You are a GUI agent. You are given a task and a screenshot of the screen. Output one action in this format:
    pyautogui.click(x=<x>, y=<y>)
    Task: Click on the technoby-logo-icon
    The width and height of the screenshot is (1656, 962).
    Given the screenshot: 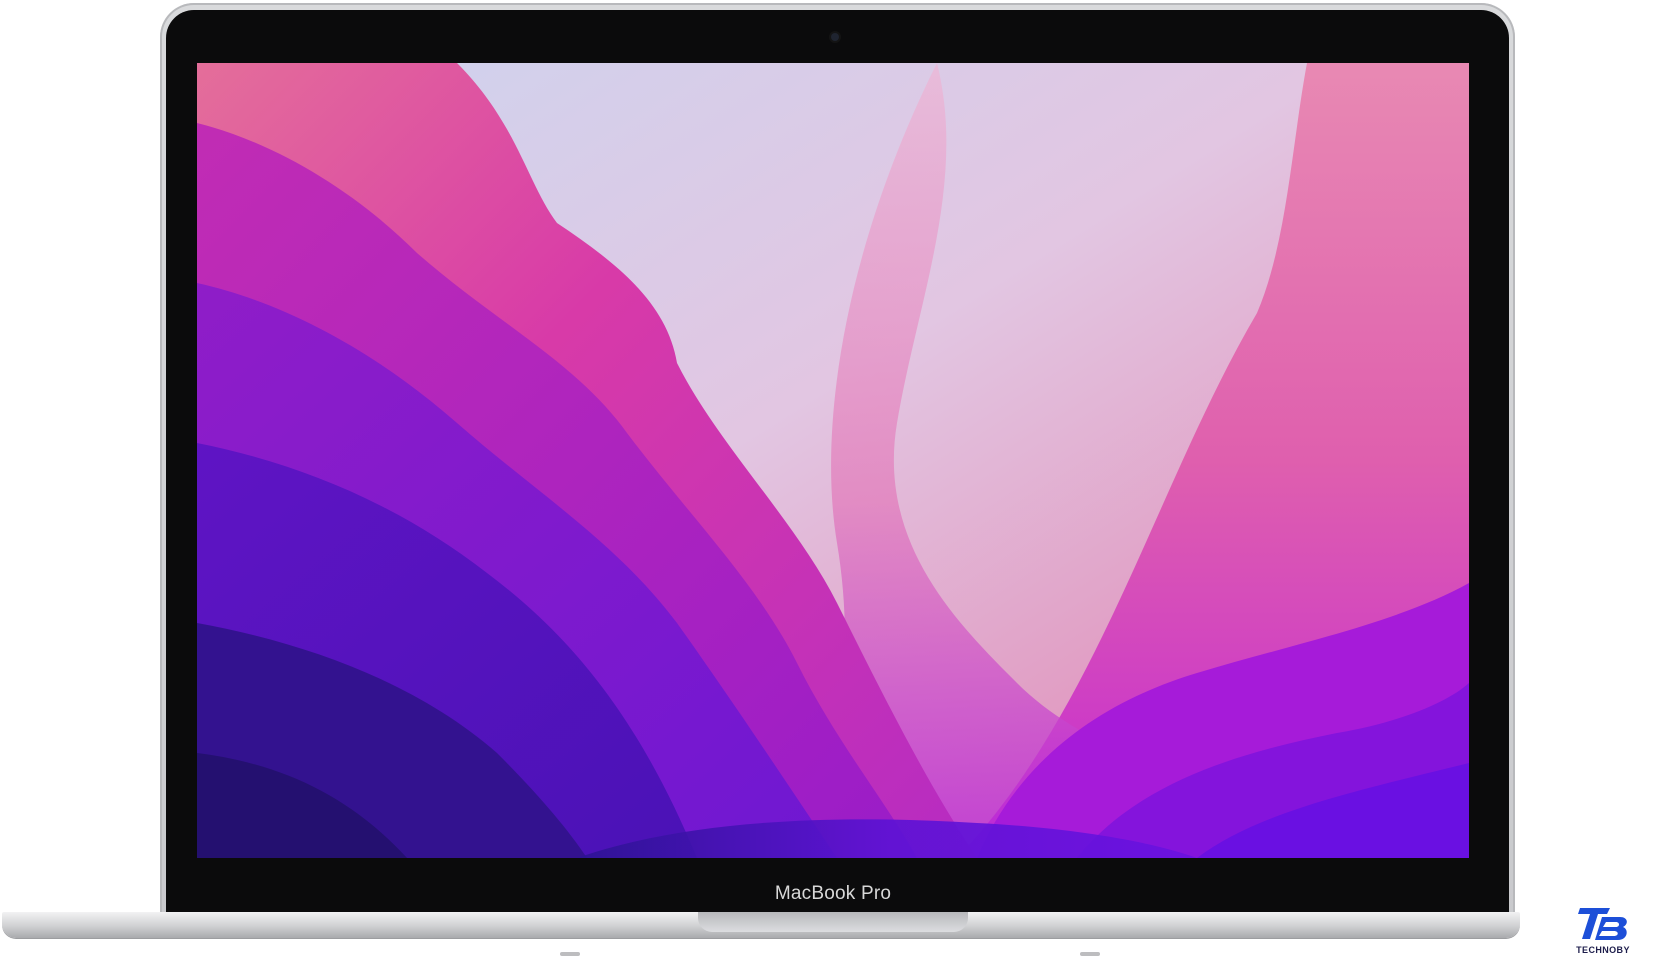 What is the action you would take?
    pyautogui.click(x=1602, y=924)
    